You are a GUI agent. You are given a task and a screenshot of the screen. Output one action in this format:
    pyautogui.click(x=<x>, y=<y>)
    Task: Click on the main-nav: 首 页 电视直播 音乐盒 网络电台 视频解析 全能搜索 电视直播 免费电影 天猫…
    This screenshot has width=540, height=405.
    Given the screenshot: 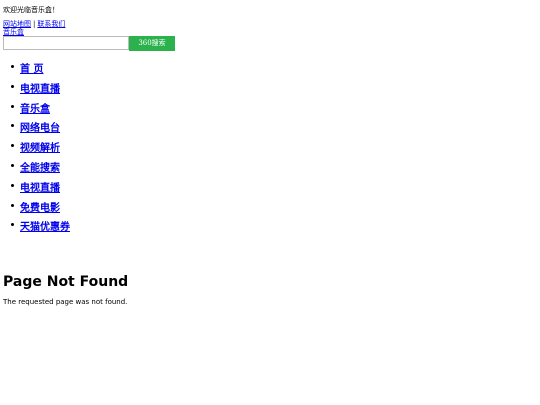 What is the action you would take?
    pyautogui.click(x=35, y=146)
    